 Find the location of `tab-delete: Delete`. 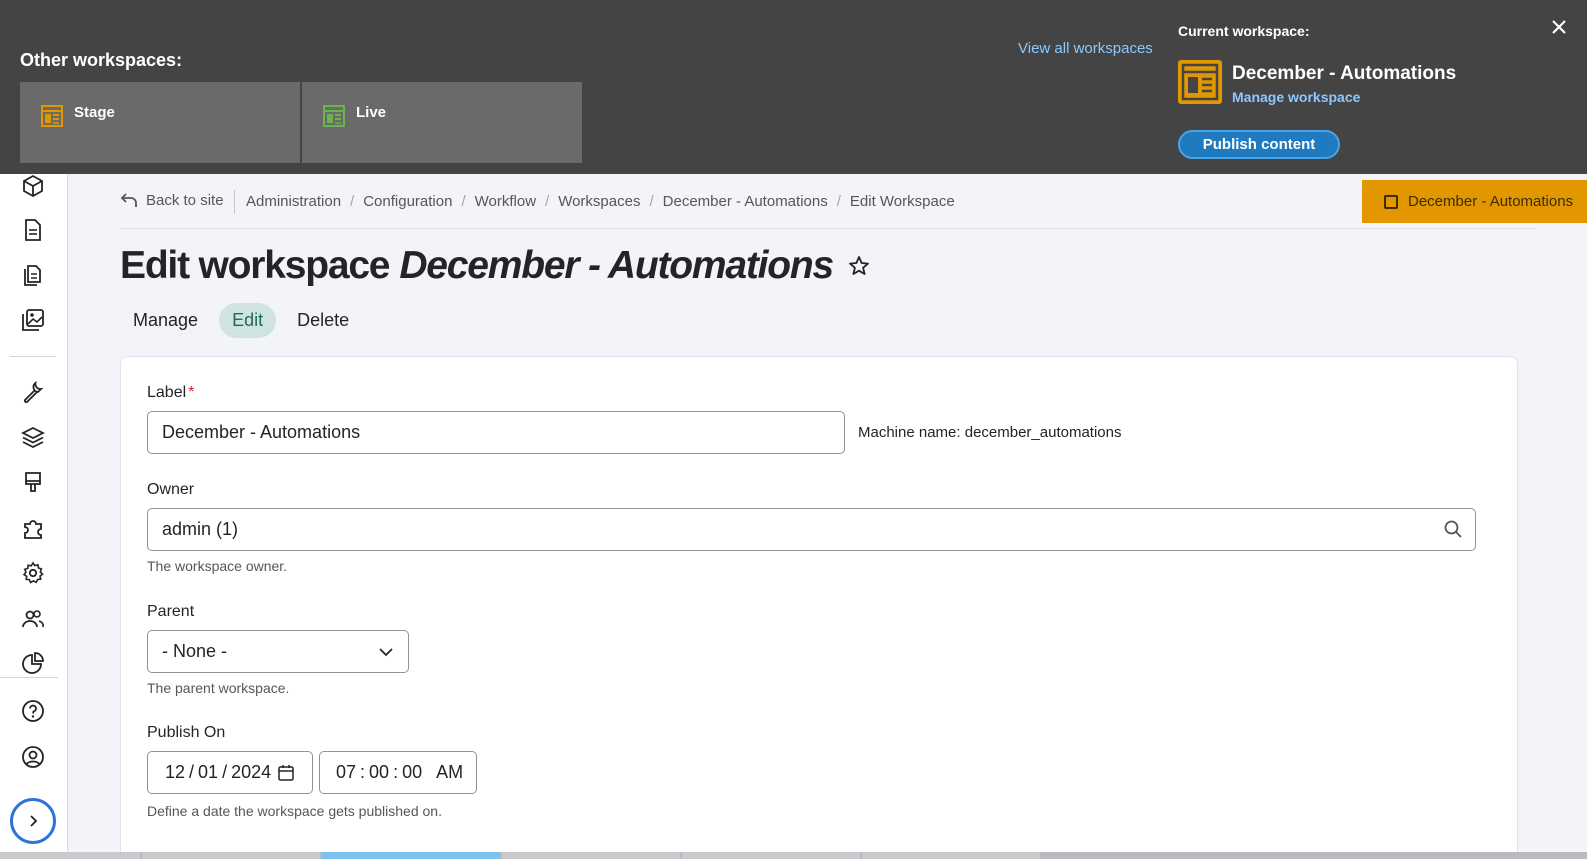

tab-delete: Delete is located at coordinates (323, 320).